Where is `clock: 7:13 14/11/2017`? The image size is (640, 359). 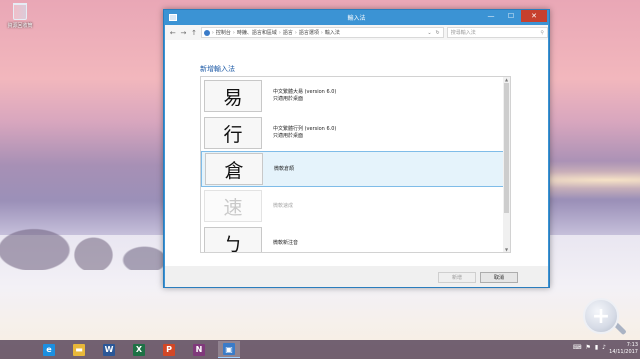
clock: 7:13 14/11/2017 is located at coordinates (623, 349).